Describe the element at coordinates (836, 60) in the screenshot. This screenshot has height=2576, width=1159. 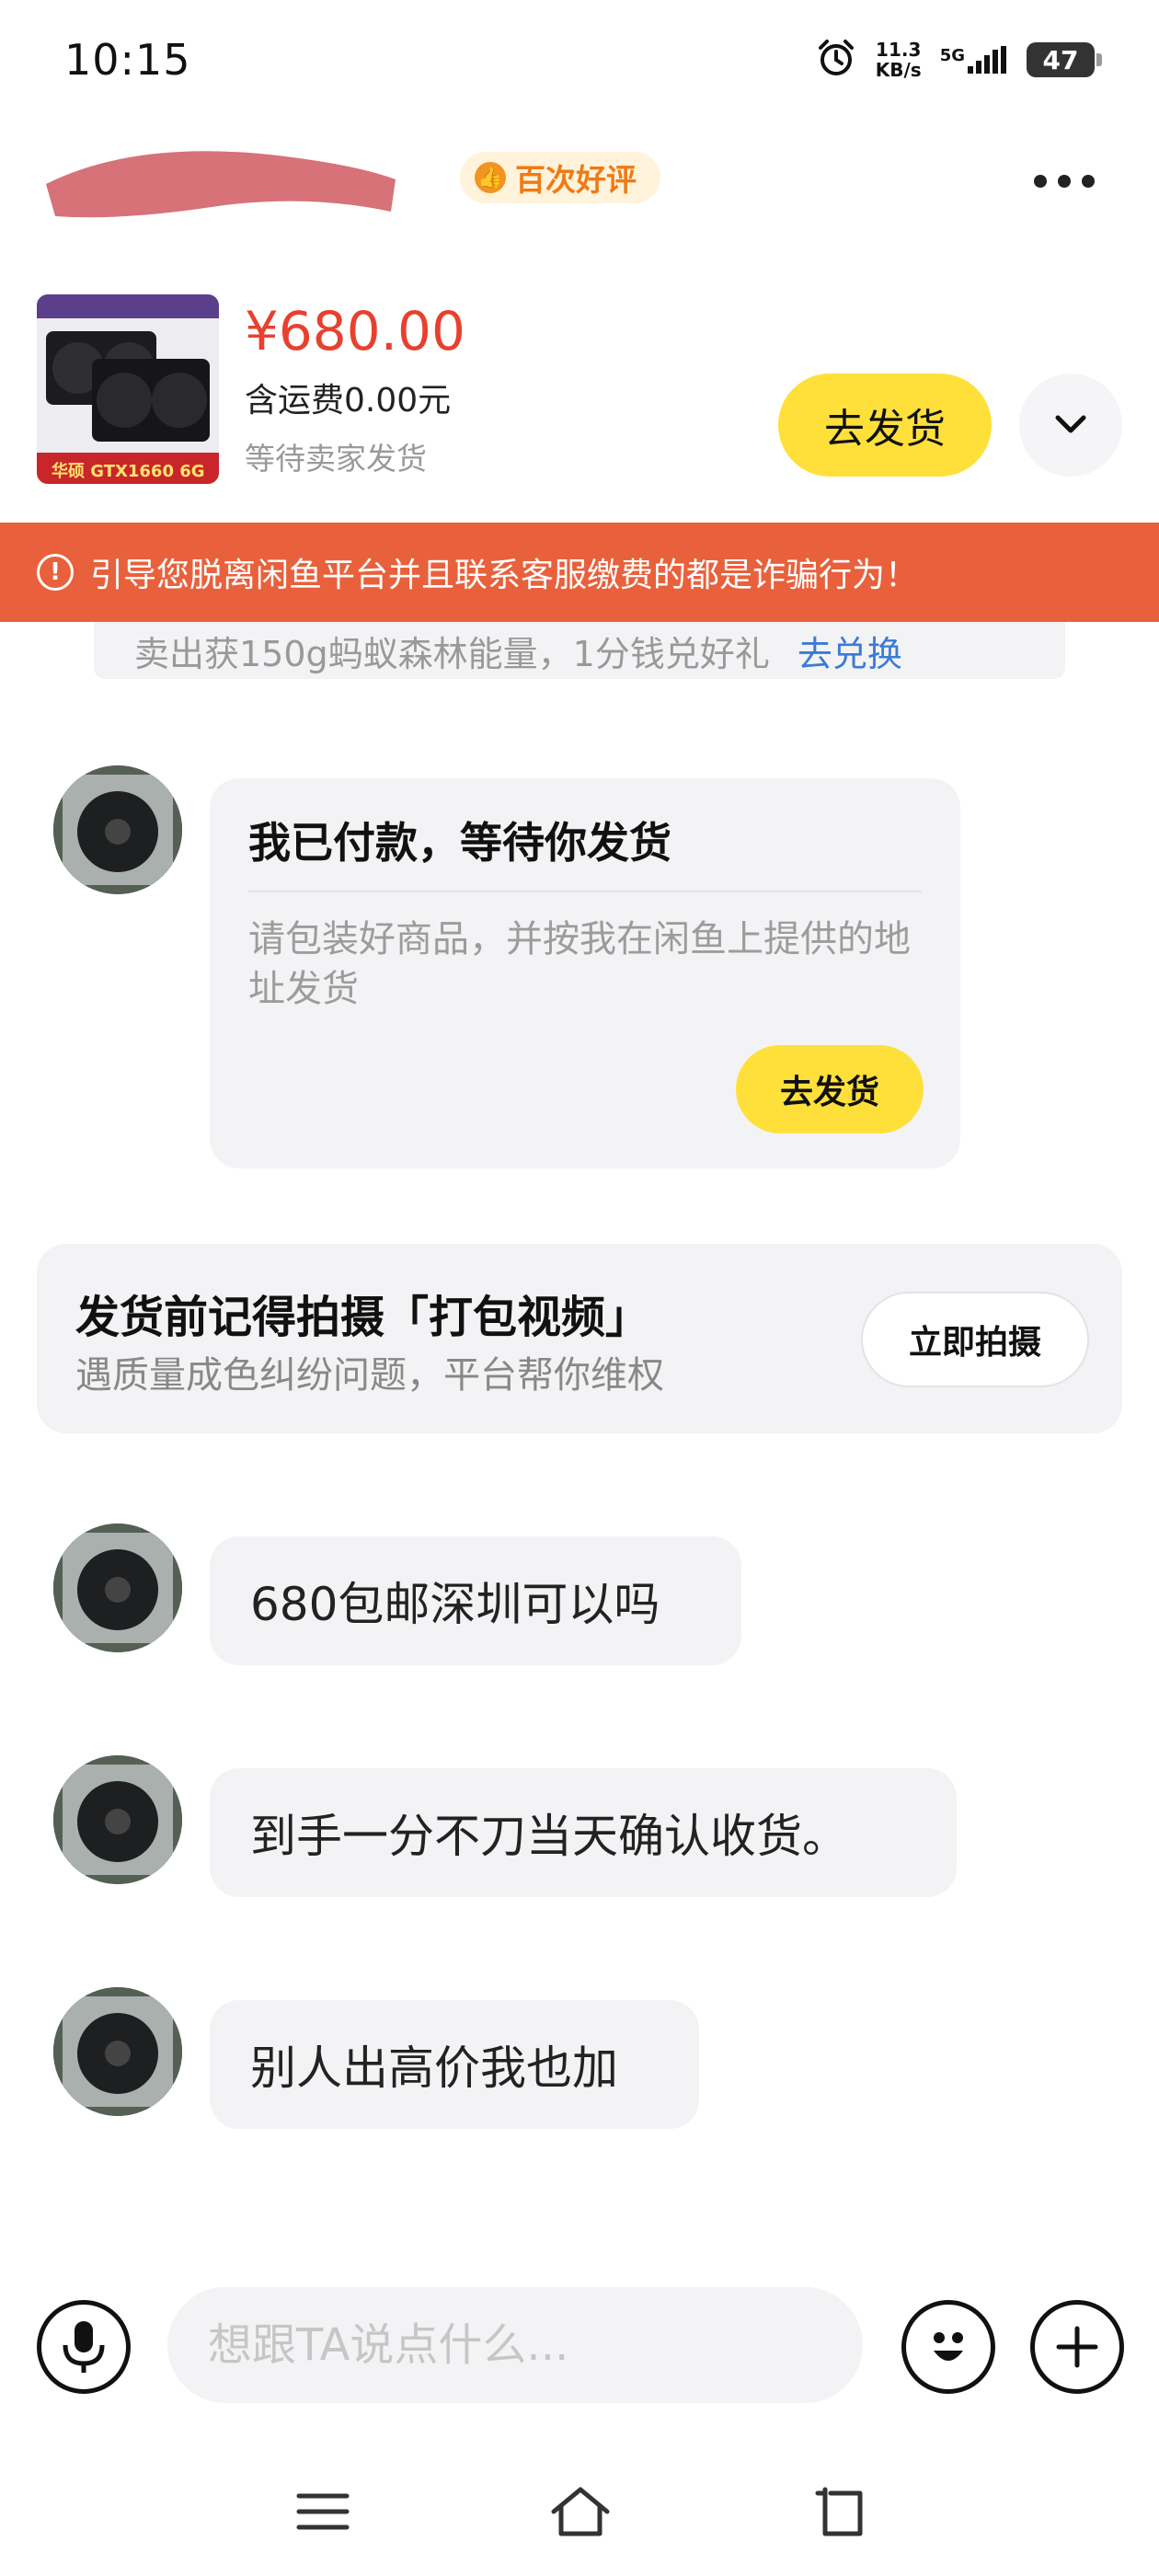
I see `alarm-icon` at that location.